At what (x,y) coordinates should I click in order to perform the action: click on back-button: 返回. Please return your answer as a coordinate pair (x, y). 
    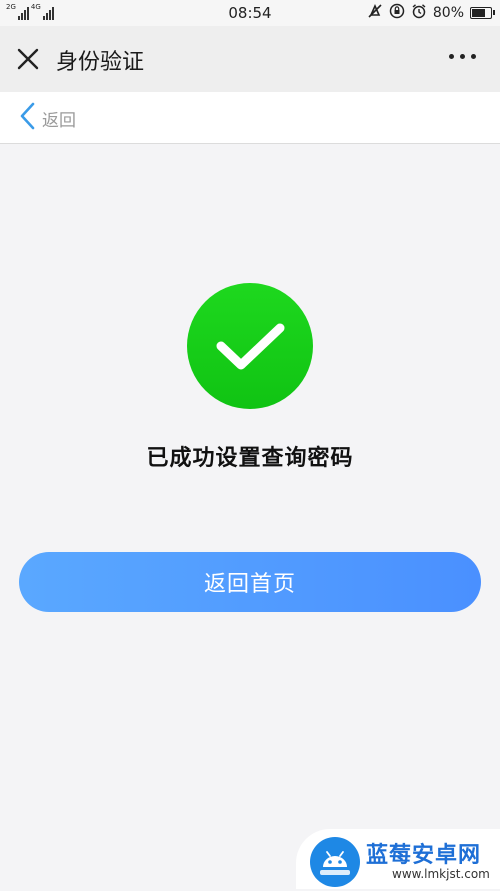
    Looking at the image, I should click on (47, 118).